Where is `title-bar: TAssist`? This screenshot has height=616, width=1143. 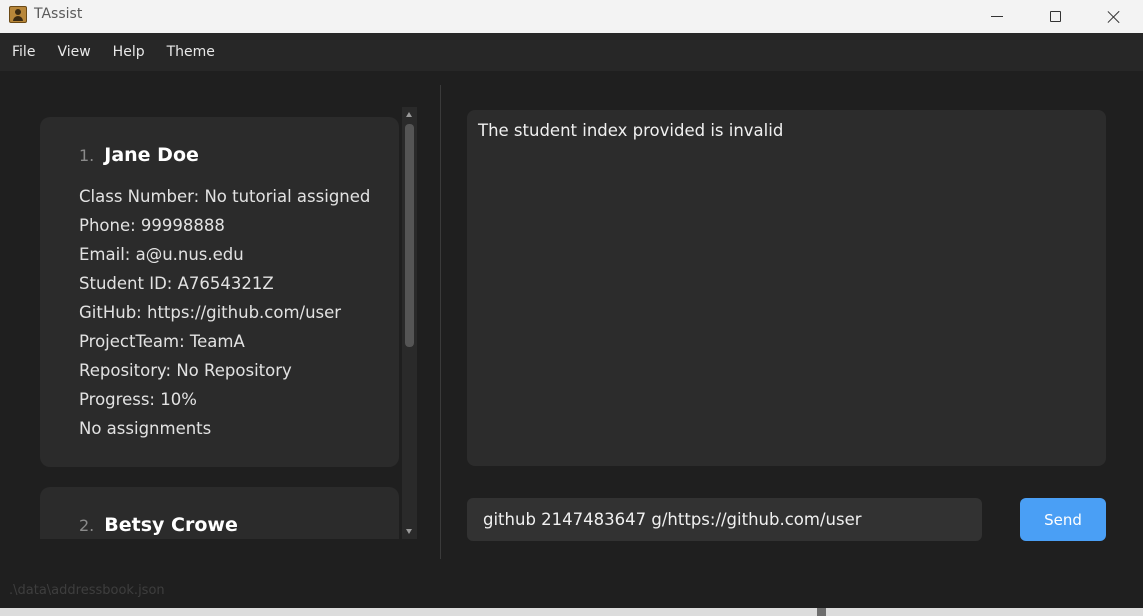 title-bar: TAssist is located at coordinates (571, 16).